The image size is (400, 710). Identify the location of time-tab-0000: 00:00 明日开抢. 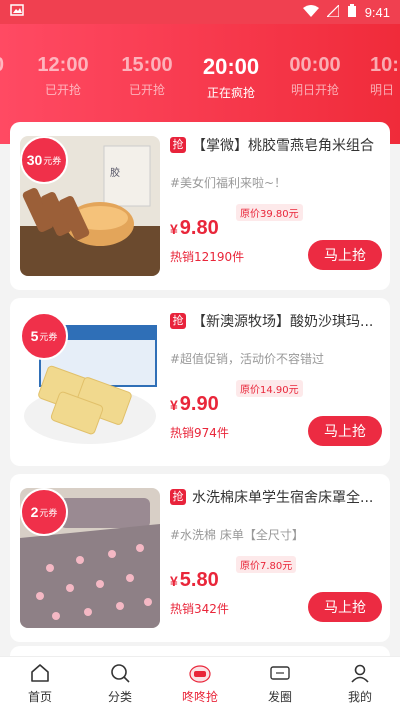
(315, 76).